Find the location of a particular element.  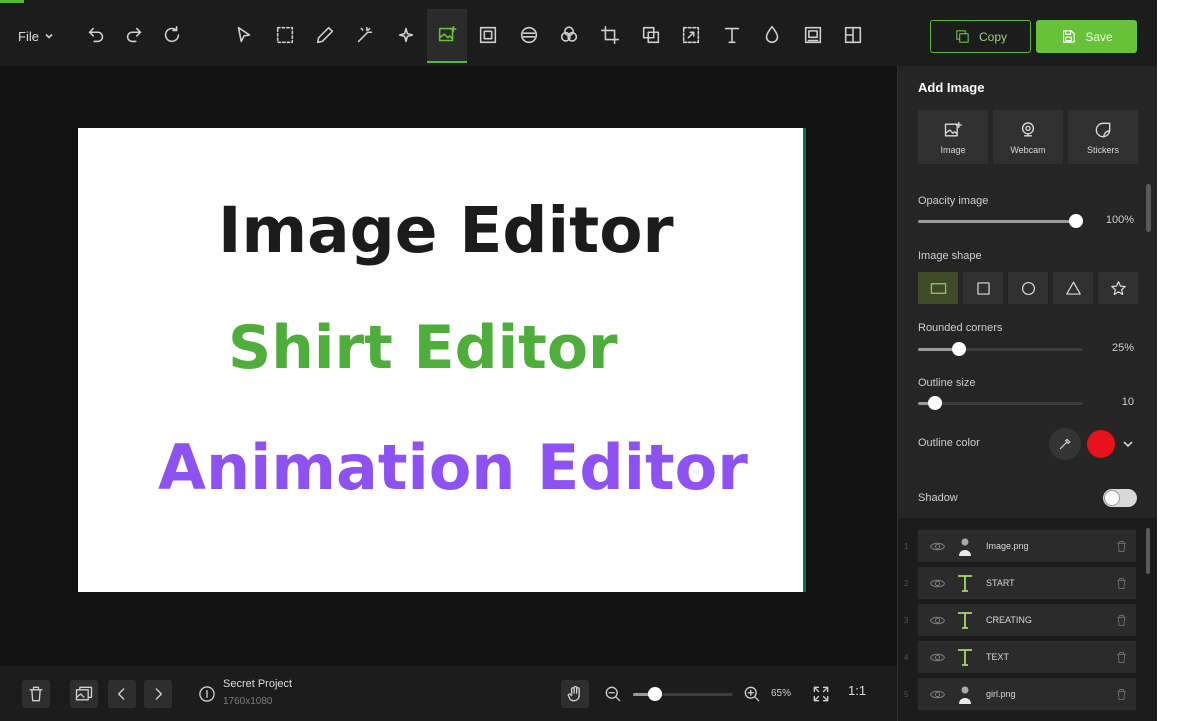

shape-star-button is located at coordinates (1118, 288).